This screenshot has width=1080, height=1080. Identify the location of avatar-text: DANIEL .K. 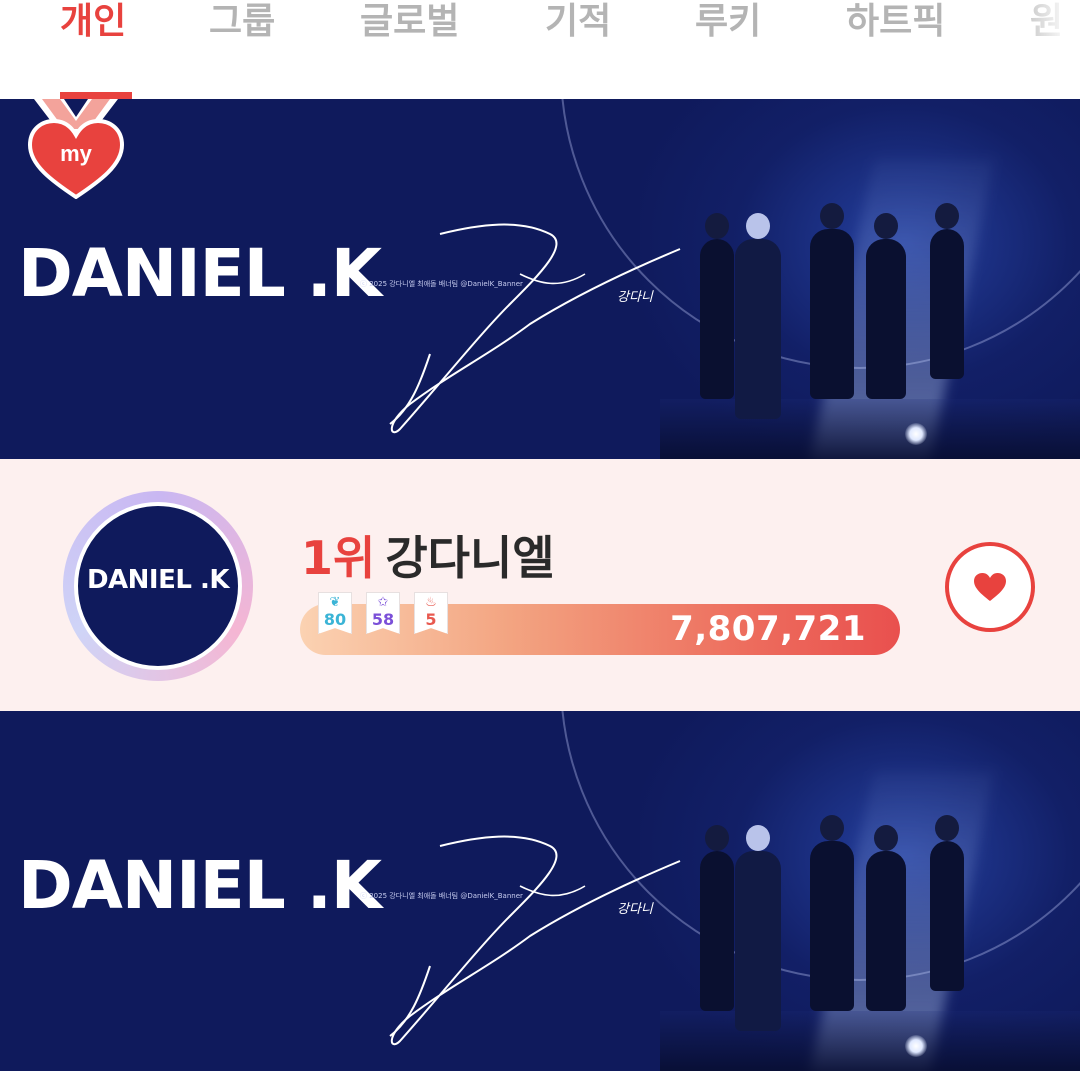
(158, 580).